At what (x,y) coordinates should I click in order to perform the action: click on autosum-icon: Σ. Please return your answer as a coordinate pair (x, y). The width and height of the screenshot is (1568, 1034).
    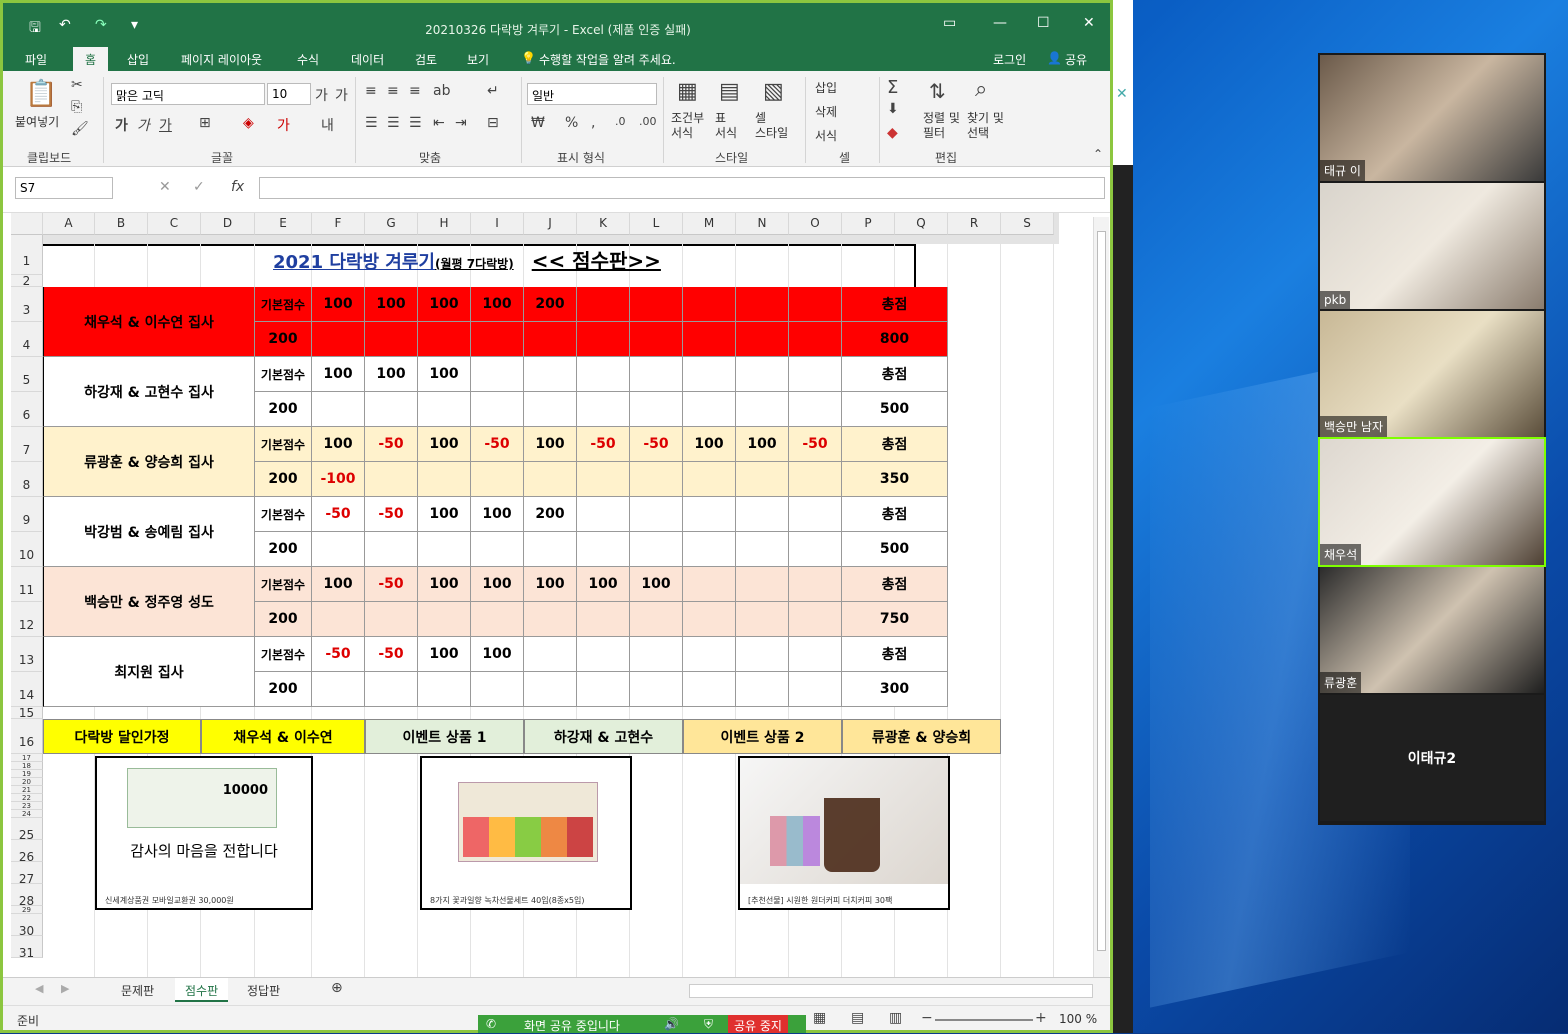
    Looking at the image, I should click on (892, 87).